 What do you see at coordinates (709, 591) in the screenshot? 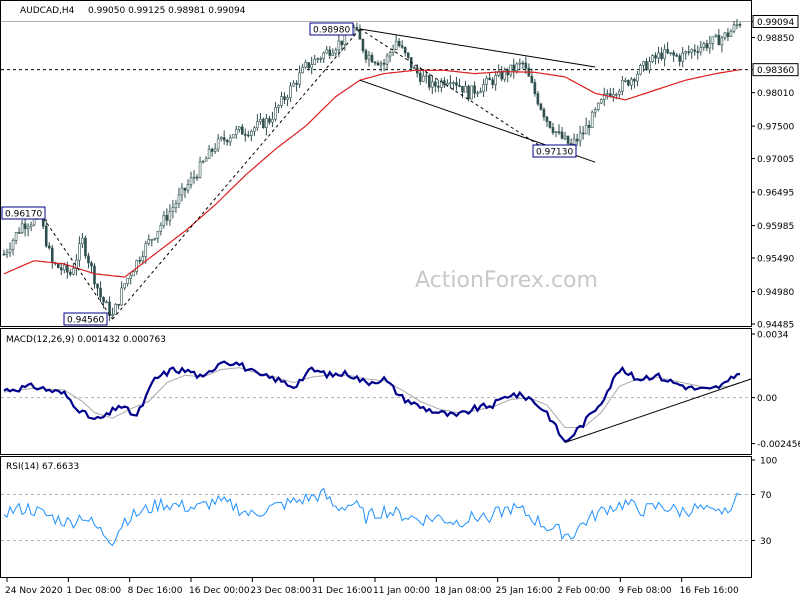
I see `x-axis-label: 16 Feb 16:00` at bounding box center [709, 591].